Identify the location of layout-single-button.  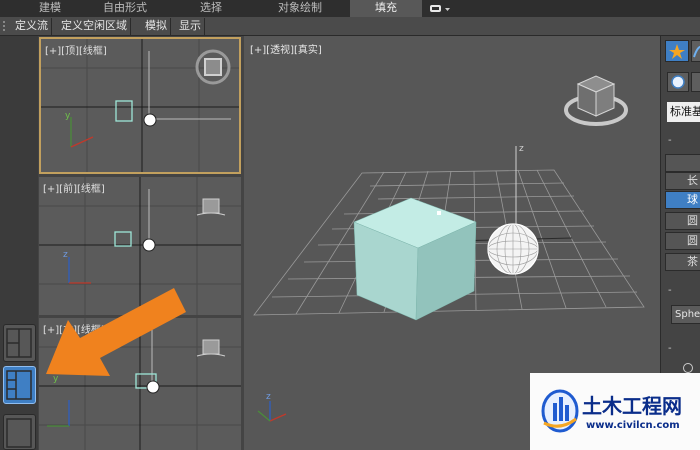
(19, 432).